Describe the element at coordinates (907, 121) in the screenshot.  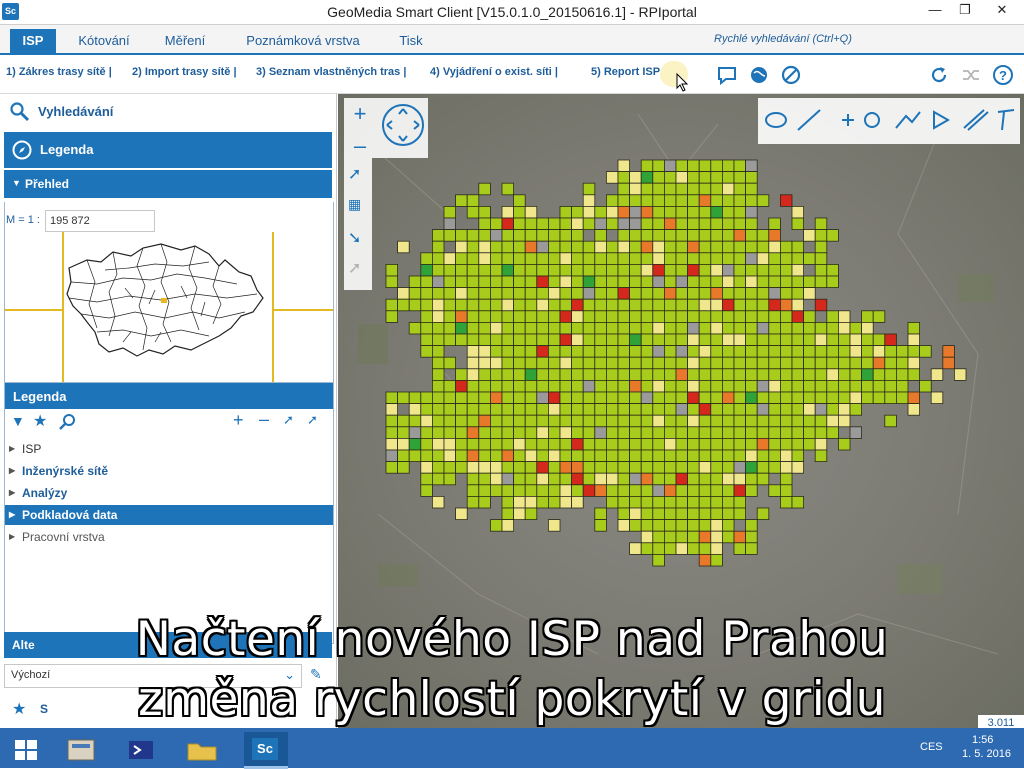
I see `polyline-tool-icon` at that location.